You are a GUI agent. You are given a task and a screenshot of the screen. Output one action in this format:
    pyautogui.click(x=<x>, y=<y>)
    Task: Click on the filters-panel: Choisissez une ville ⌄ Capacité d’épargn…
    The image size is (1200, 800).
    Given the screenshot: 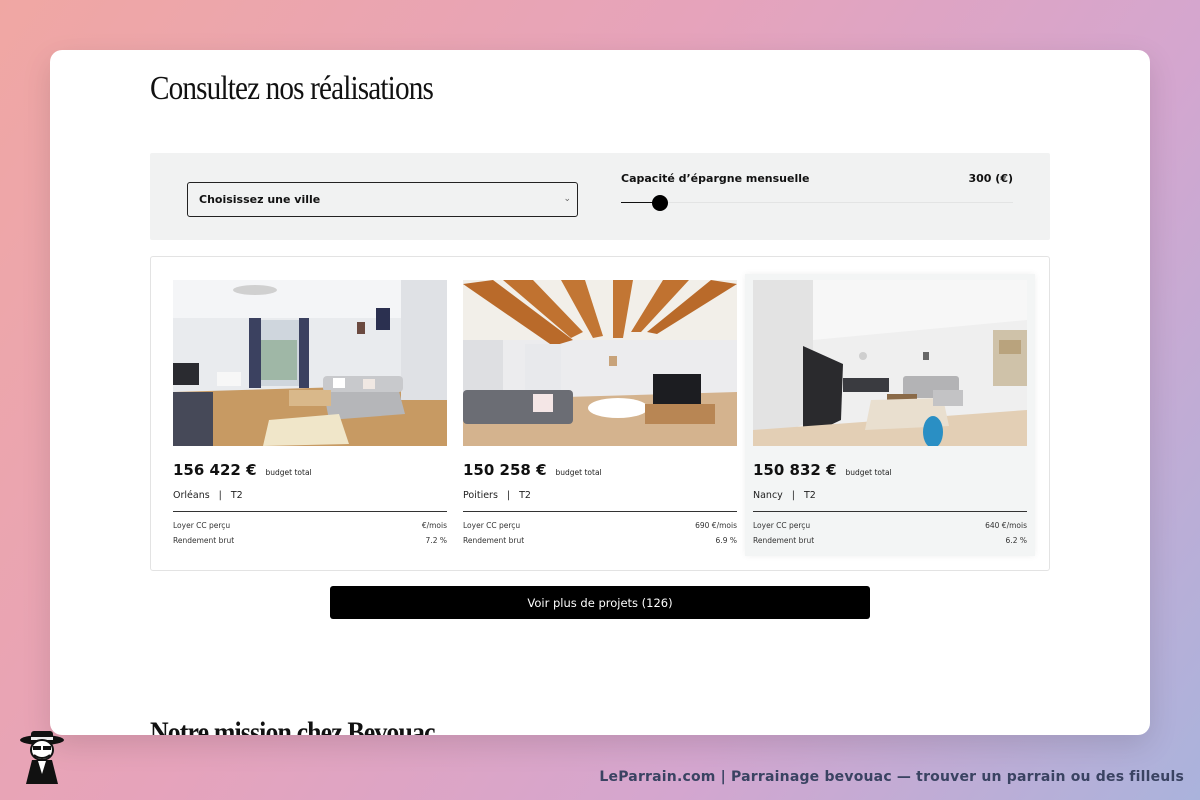 What is the action you would take?
    pyautogui.click(x=600, y=196)
    